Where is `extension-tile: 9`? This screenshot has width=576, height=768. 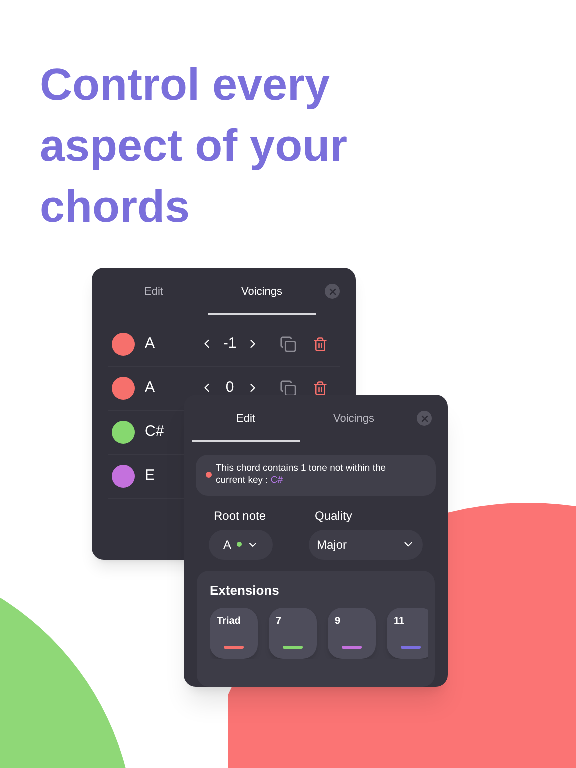
extension-tile: 9 is located at coordinates (352, 633).